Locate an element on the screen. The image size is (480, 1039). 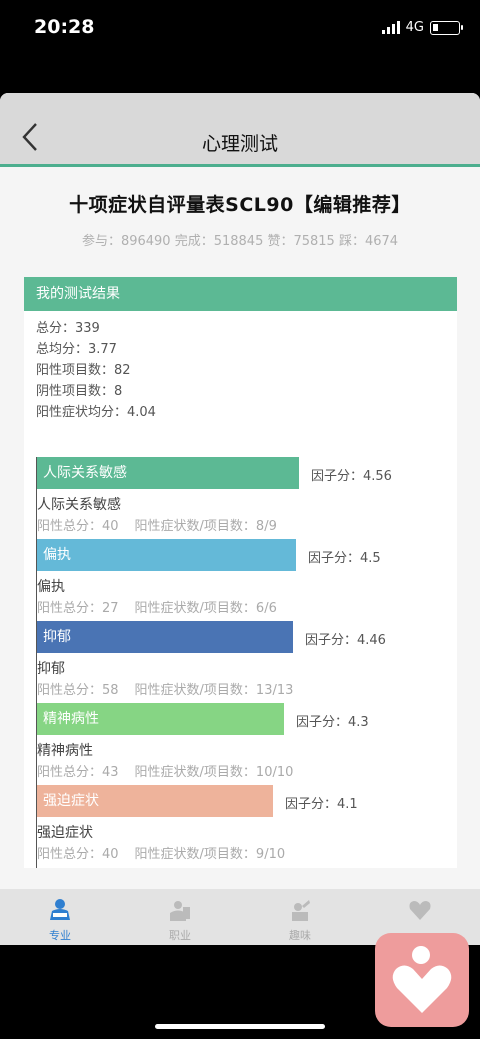
network-label: 4G is located at coordinates (414, 27).